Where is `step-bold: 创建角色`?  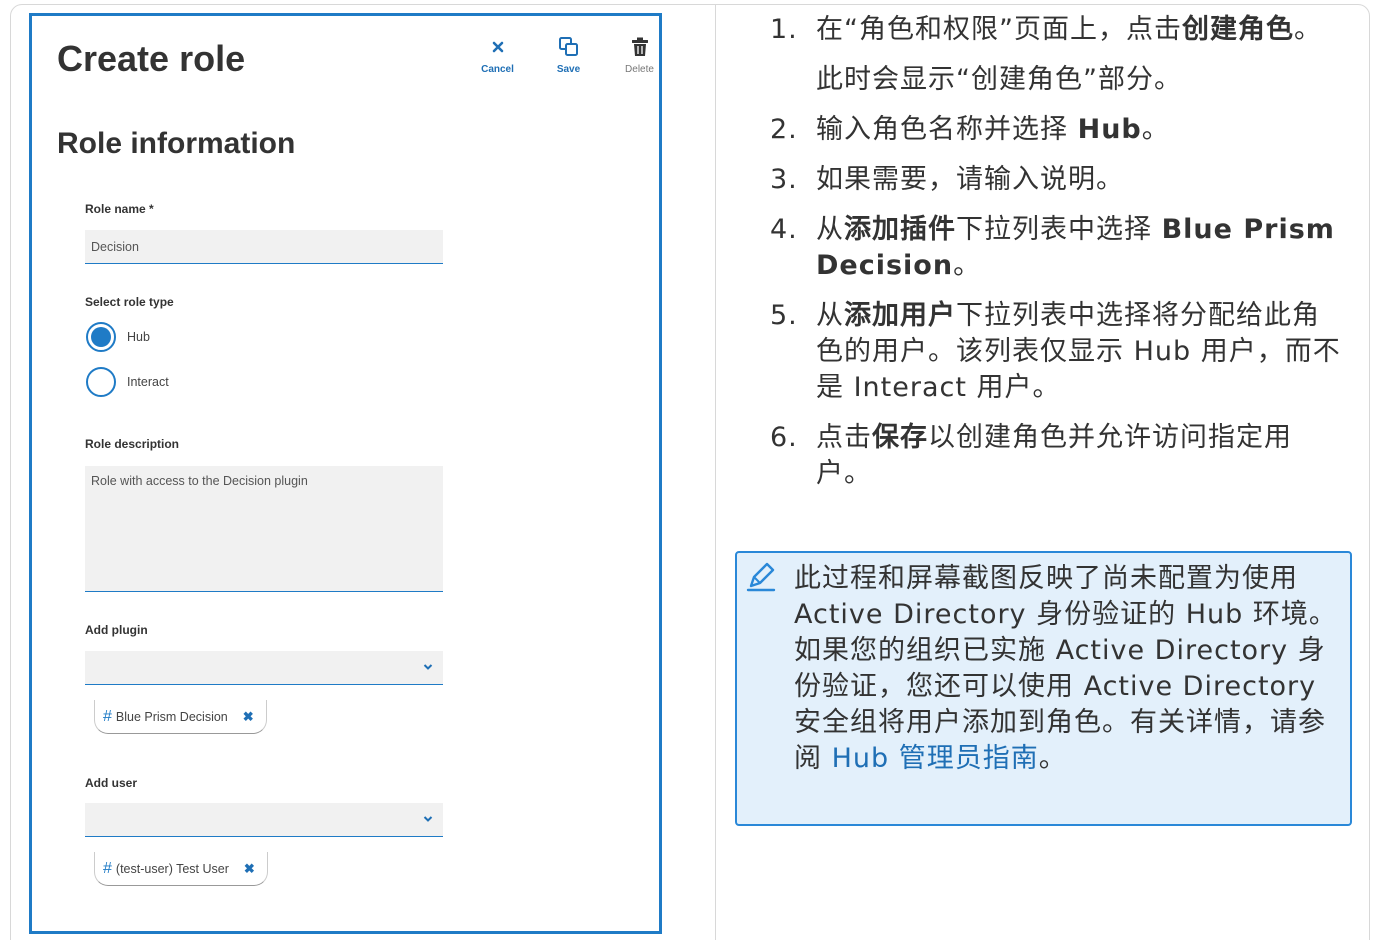
step-bold: 创建角色 is located at coordinates (1237, 29).